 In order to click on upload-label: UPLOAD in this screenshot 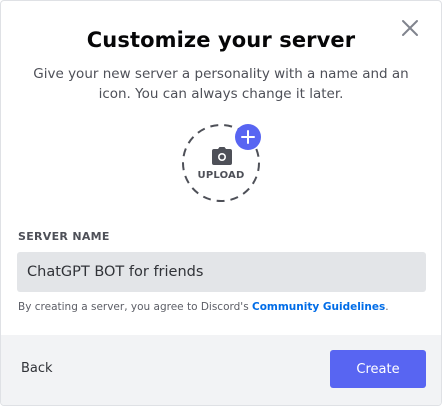, I will do `click(221, 175)`.